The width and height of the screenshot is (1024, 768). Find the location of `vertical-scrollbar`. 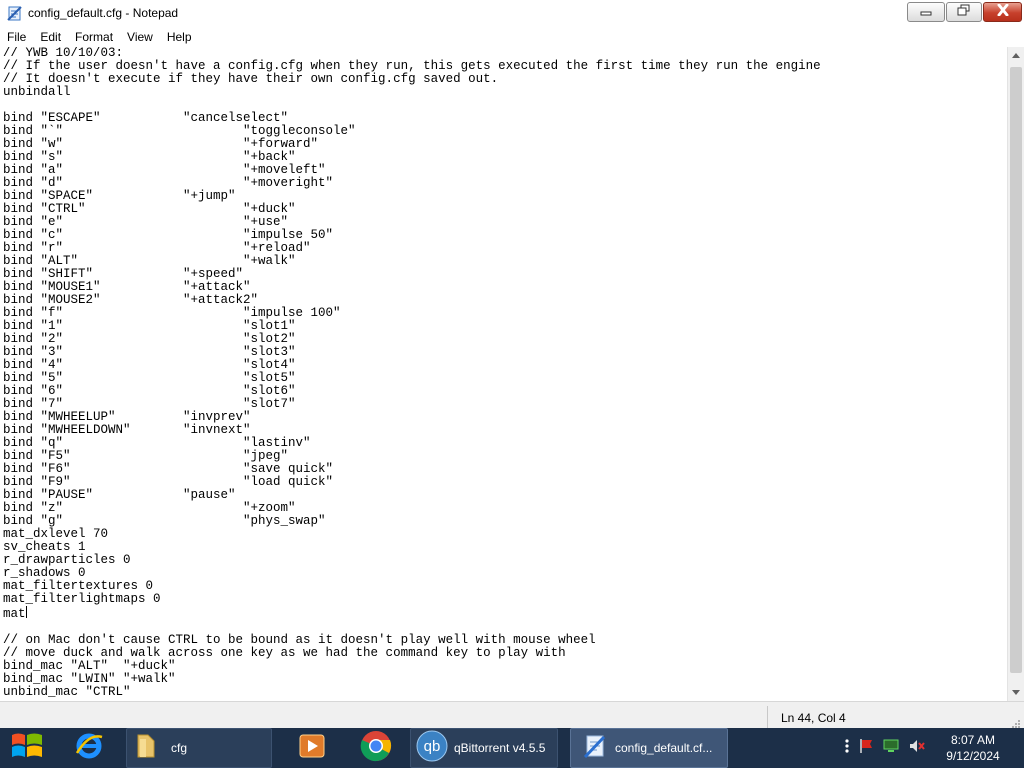

vertical-scrollbar is located at coordinates (1015, 374).